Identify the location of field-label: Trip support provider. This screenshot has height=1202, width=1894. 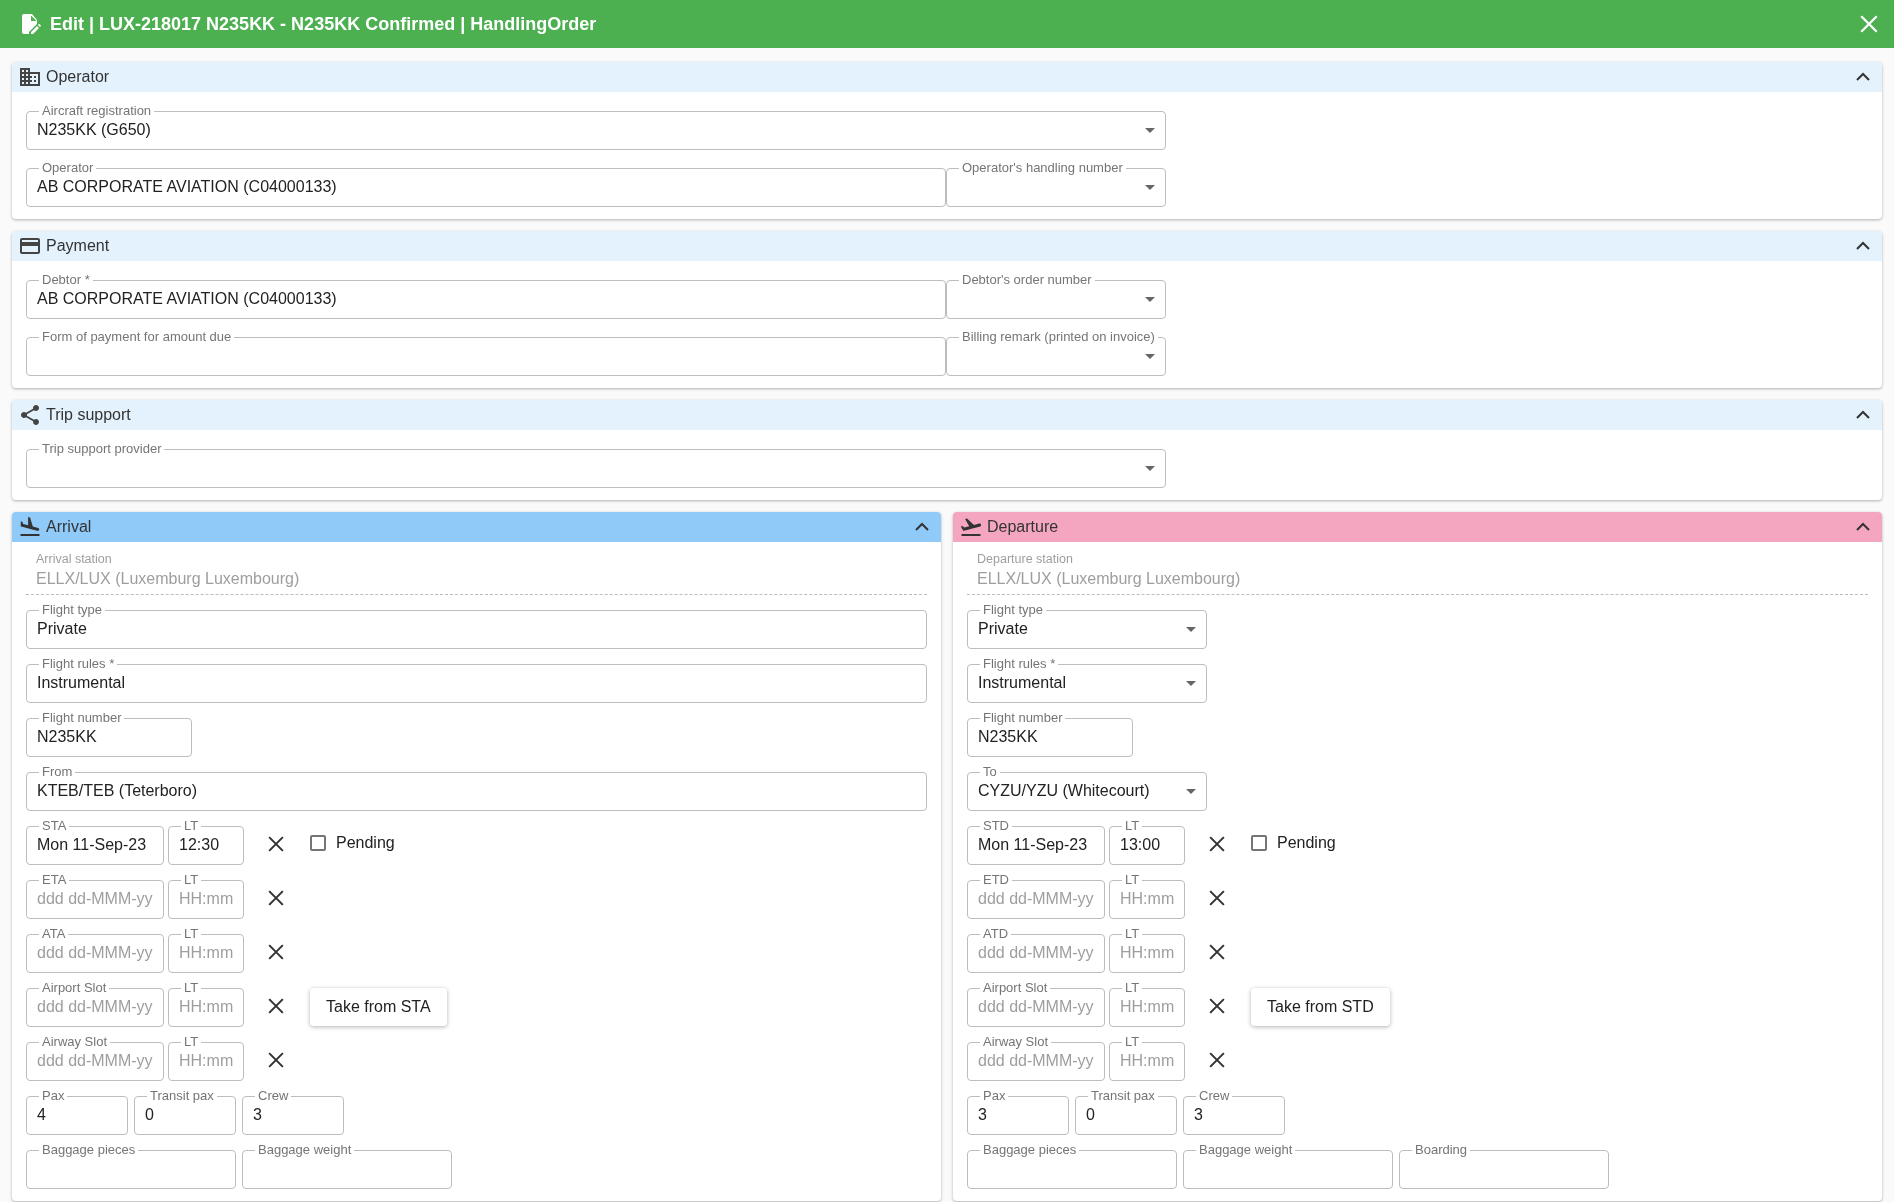
(102, 449).